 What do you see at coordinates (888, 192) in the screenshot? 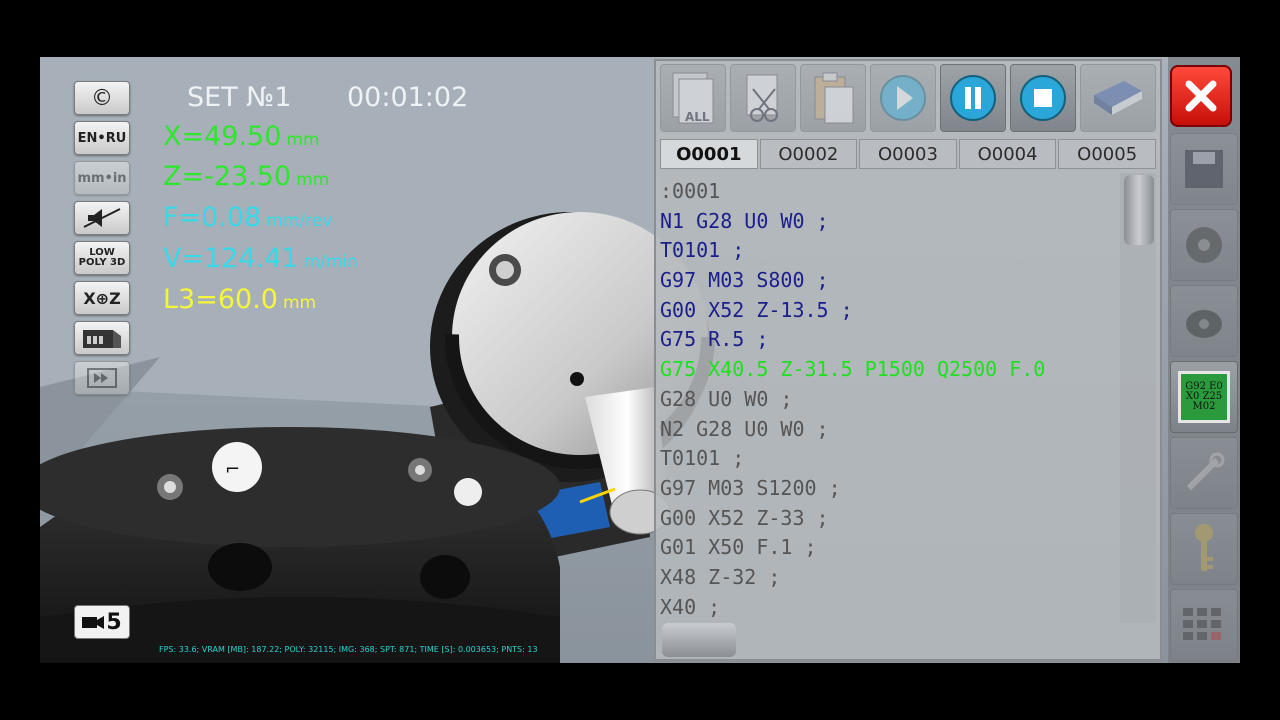
I see `code-line: :0001` at bounding box center [888, 192].